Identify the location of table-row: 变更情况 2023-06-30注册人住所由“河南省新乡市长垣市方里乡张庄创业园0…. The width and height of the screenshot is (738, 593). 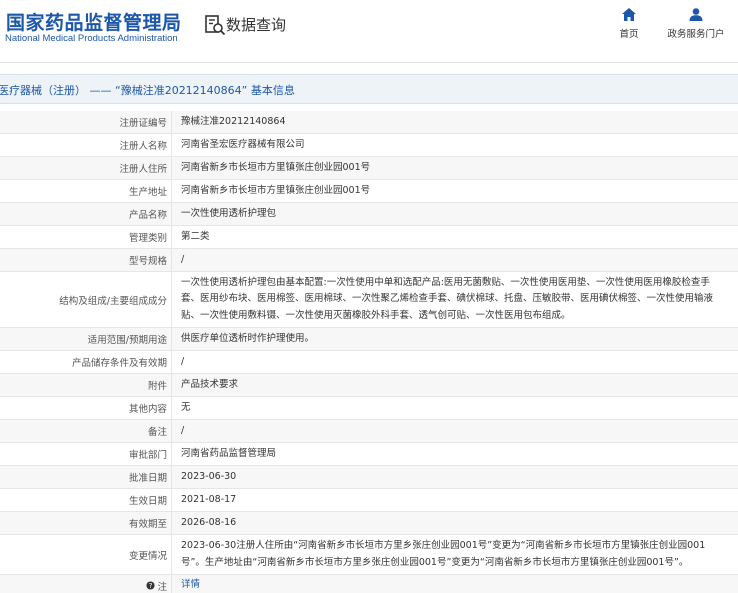
(369, 555).